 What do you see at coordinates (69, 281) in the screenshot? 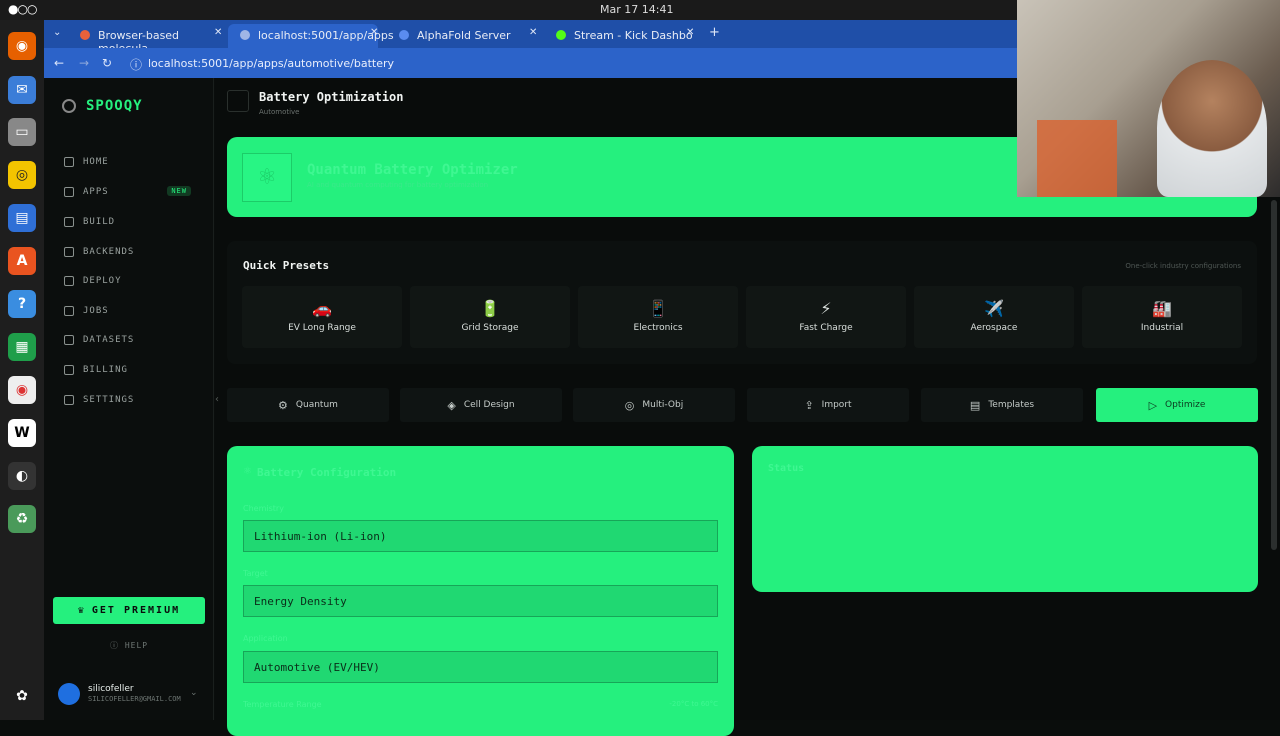
I see `rocket-icon` at bounding box center [69, 281].